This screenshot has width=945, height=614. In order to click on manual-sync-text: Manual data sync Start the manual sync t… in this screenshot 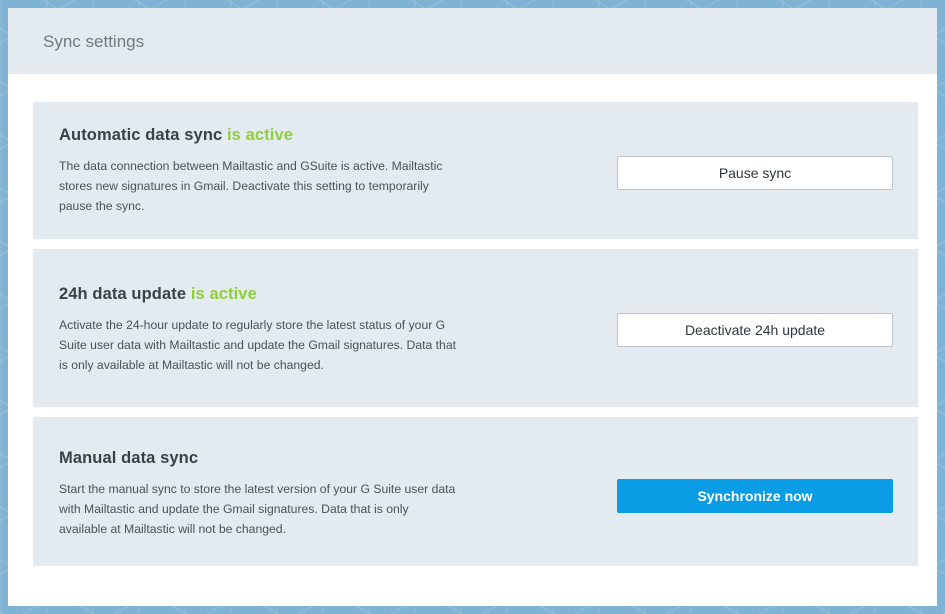, I will do `click(259, 494)`.